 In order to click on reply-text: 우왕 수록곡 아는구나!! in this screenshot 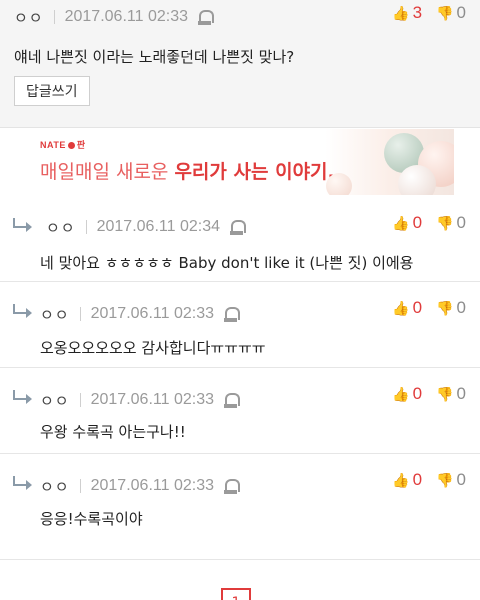, I will do `click(113, 432)`.